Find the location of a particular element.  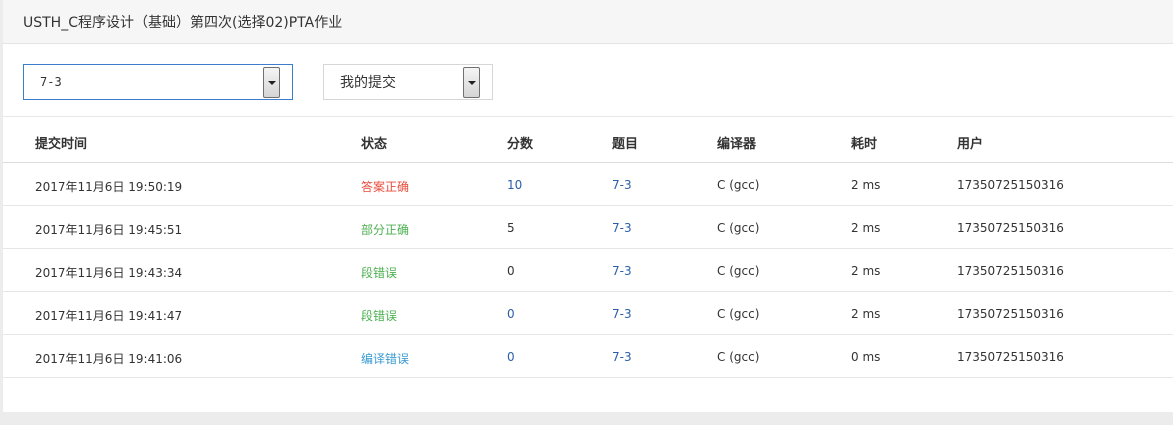

problem-select-value: 7-3 is located at coordinates (51, 82).